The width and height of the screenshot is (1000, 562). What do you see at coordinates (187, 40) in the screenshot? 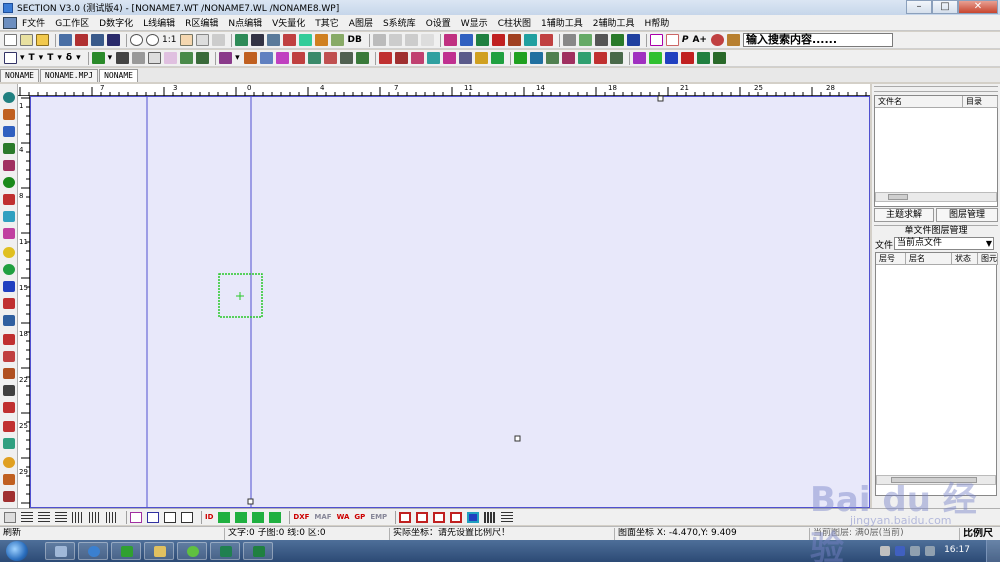
I see `pan-hand-icon` at bounding box center [187, 40].